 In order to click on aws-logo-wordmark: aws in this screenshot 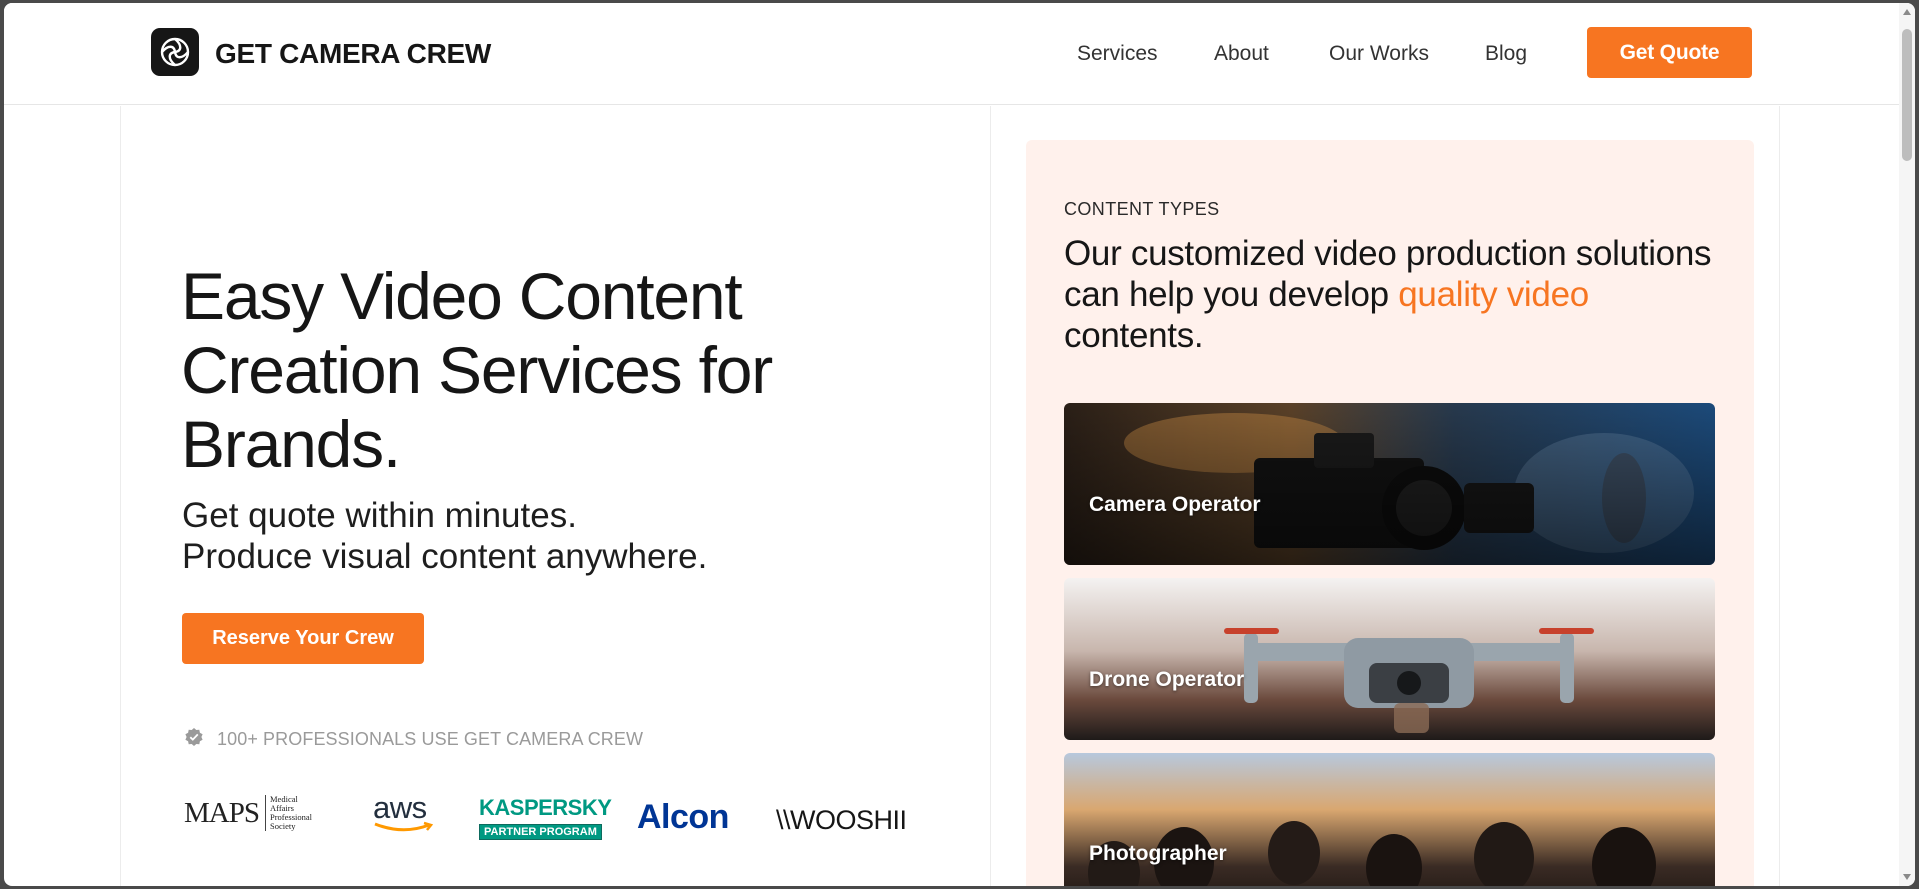, I will do `click(400, 807)`.